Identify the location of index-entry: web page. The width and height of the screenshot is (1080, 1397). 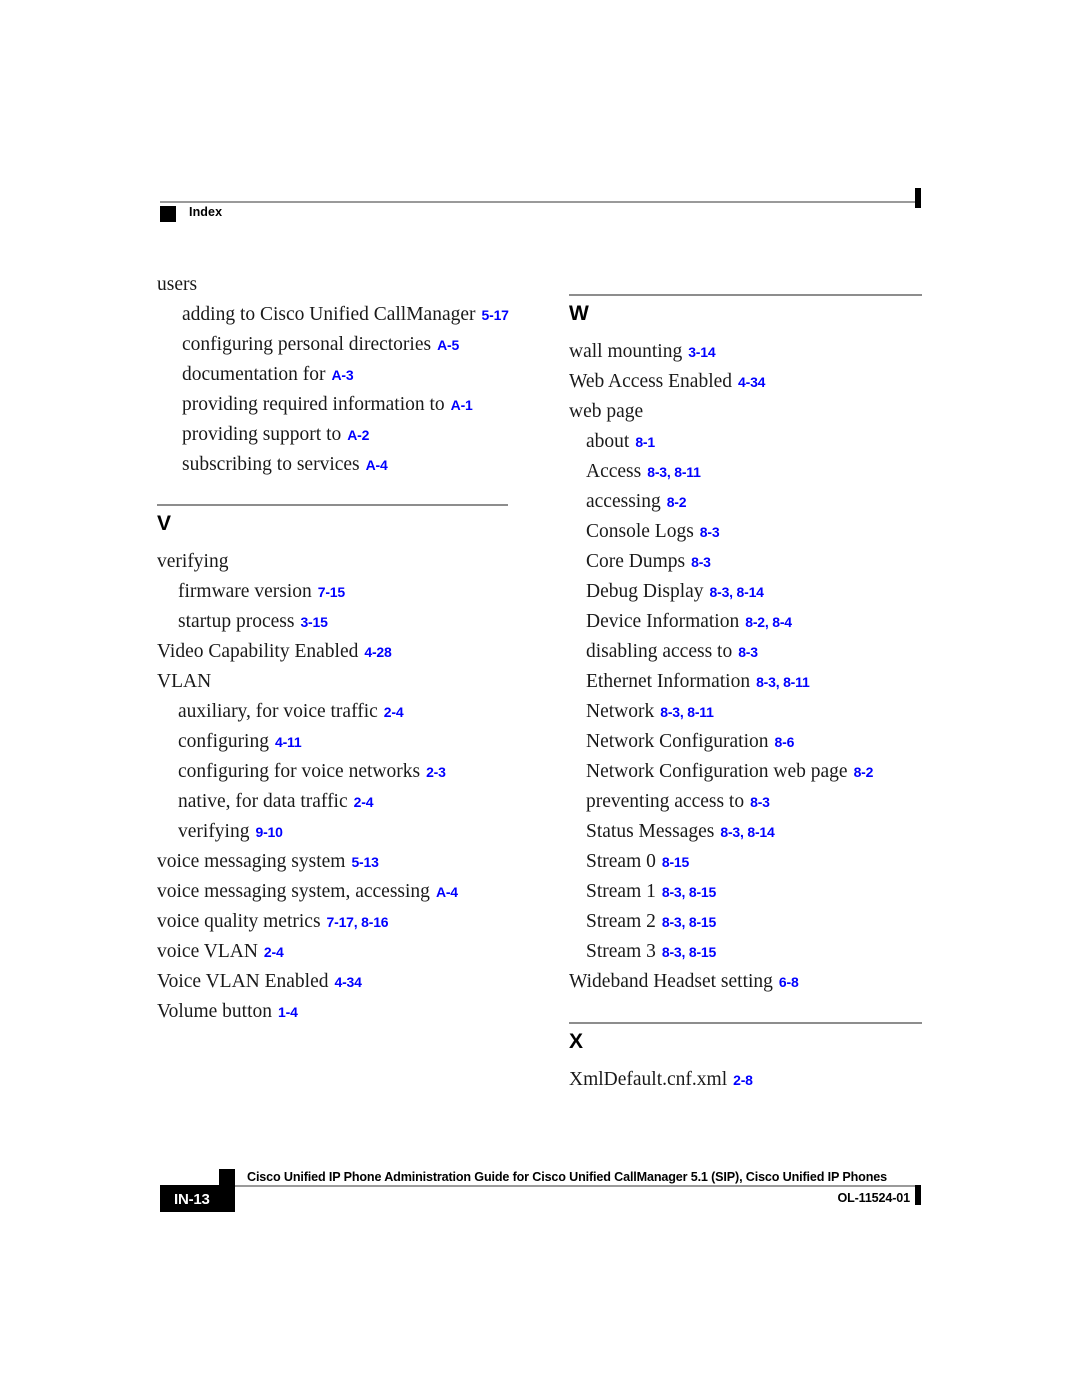
(749, 412).